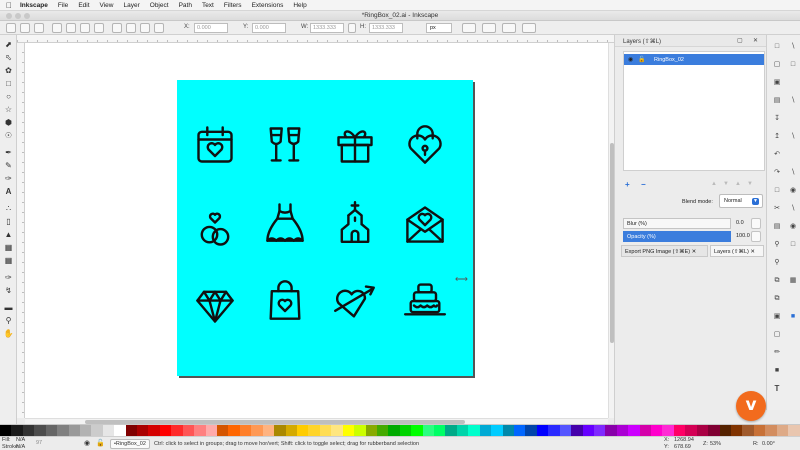  I want to click on connector-tool-icon: ↯, so click(8, 290).